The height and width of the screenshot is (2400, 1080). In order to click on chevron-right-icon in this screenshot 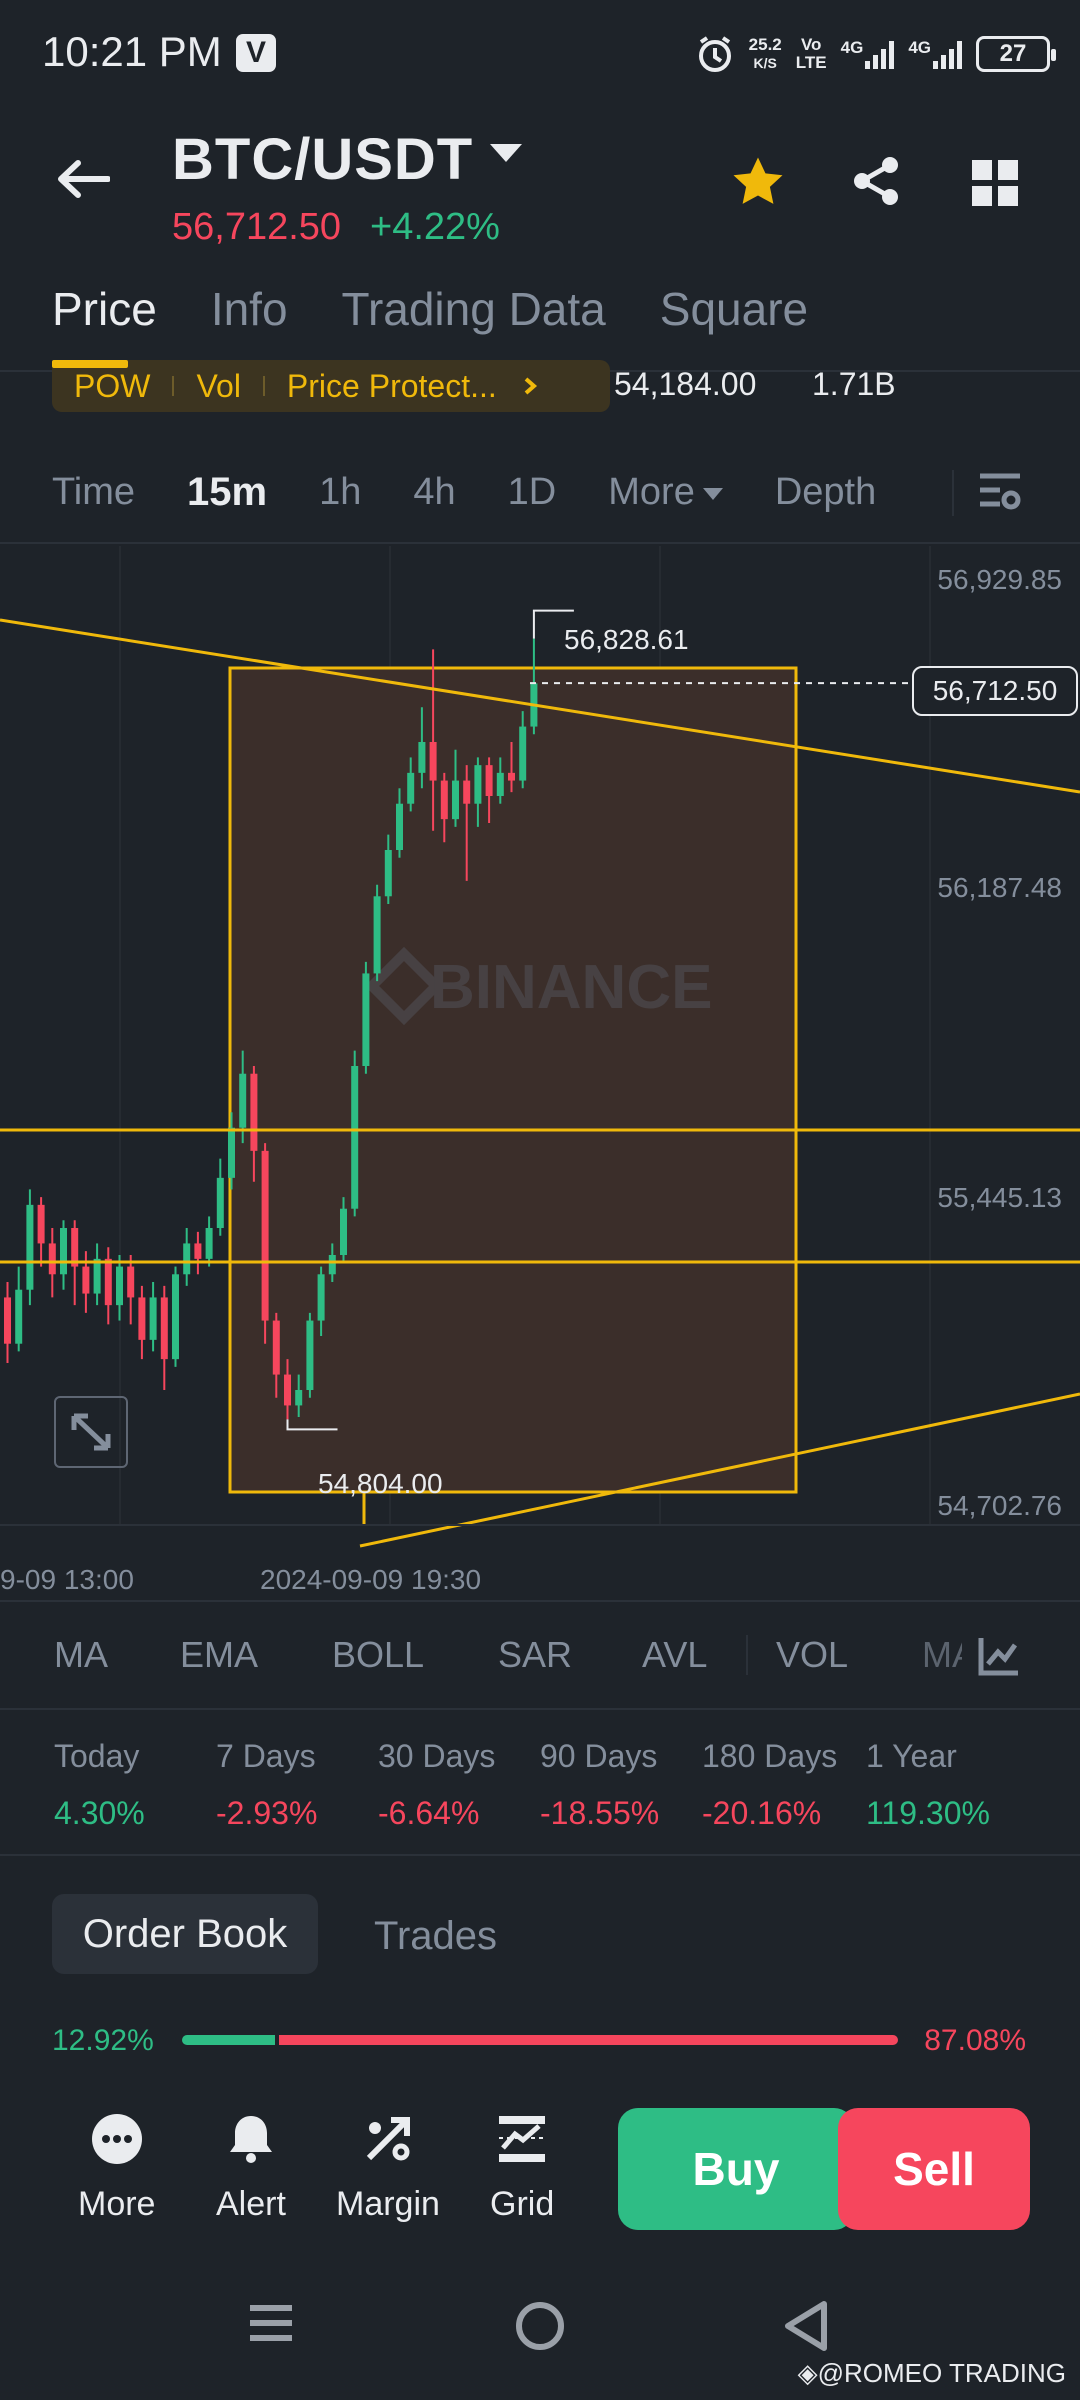, I will do `click(531, 386)`.